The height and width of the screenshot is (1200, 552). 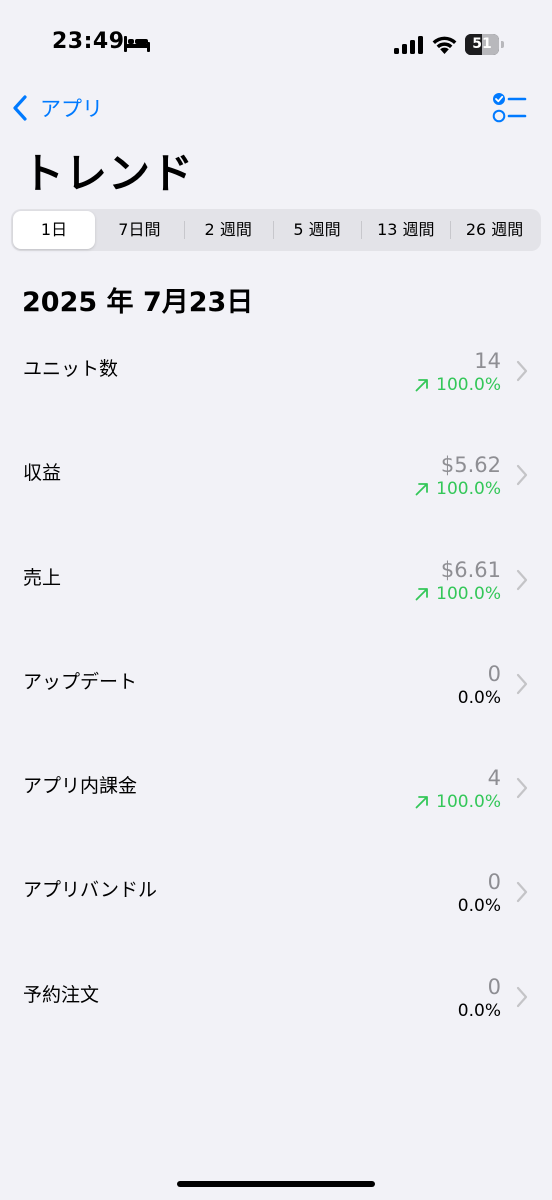 I want to click on metric-value: 4, so click(x=494, y=778).